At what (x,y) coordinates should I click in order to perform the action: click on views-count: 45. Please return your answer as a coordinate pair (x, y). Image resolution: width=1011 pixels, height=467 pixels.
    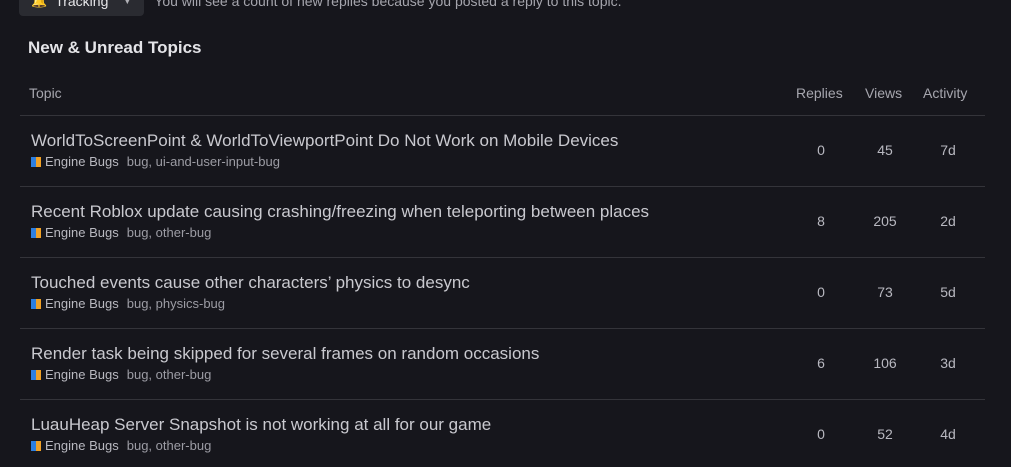
    Looking at the image, I should click on (885, 150).